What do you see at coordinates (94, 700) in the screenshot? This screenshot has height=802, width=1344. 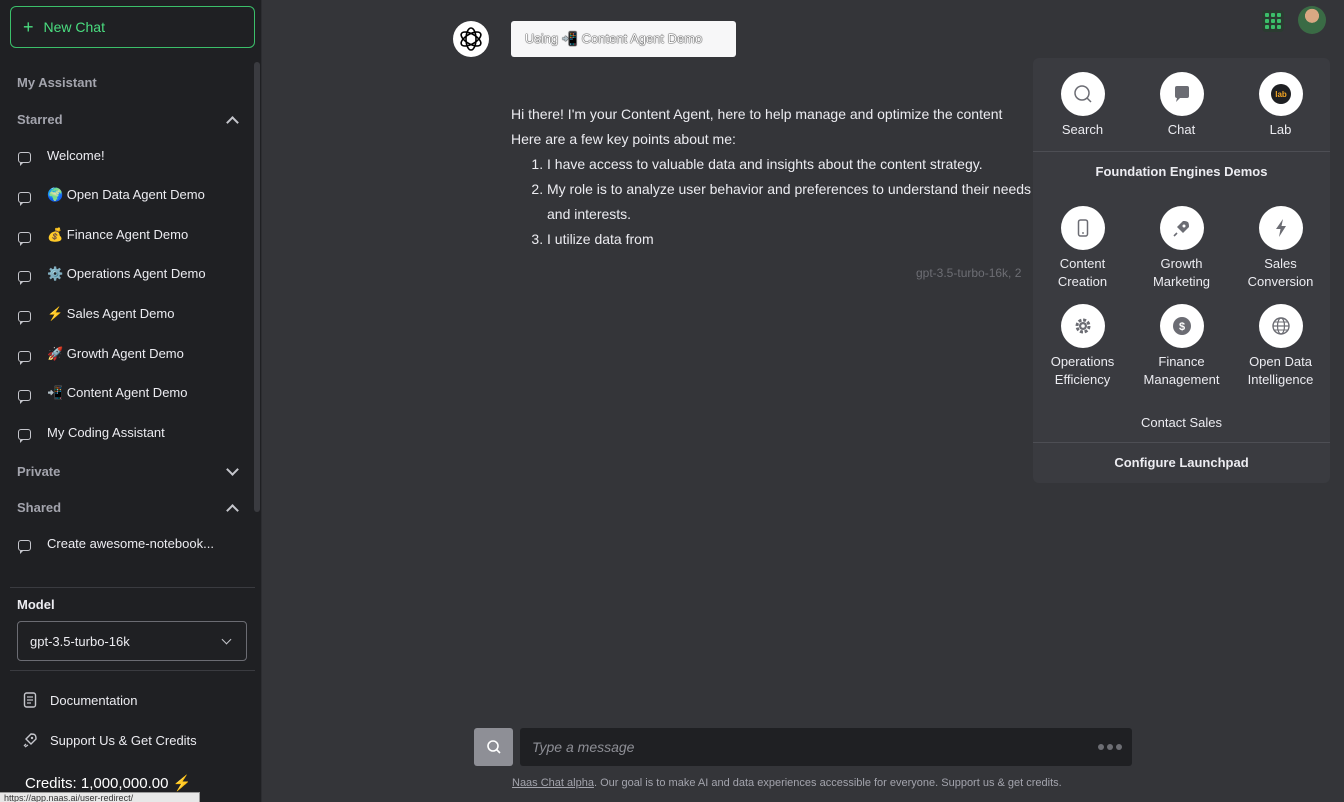 I see `documentation-label: Documentation` at bounding box center [94, 700].